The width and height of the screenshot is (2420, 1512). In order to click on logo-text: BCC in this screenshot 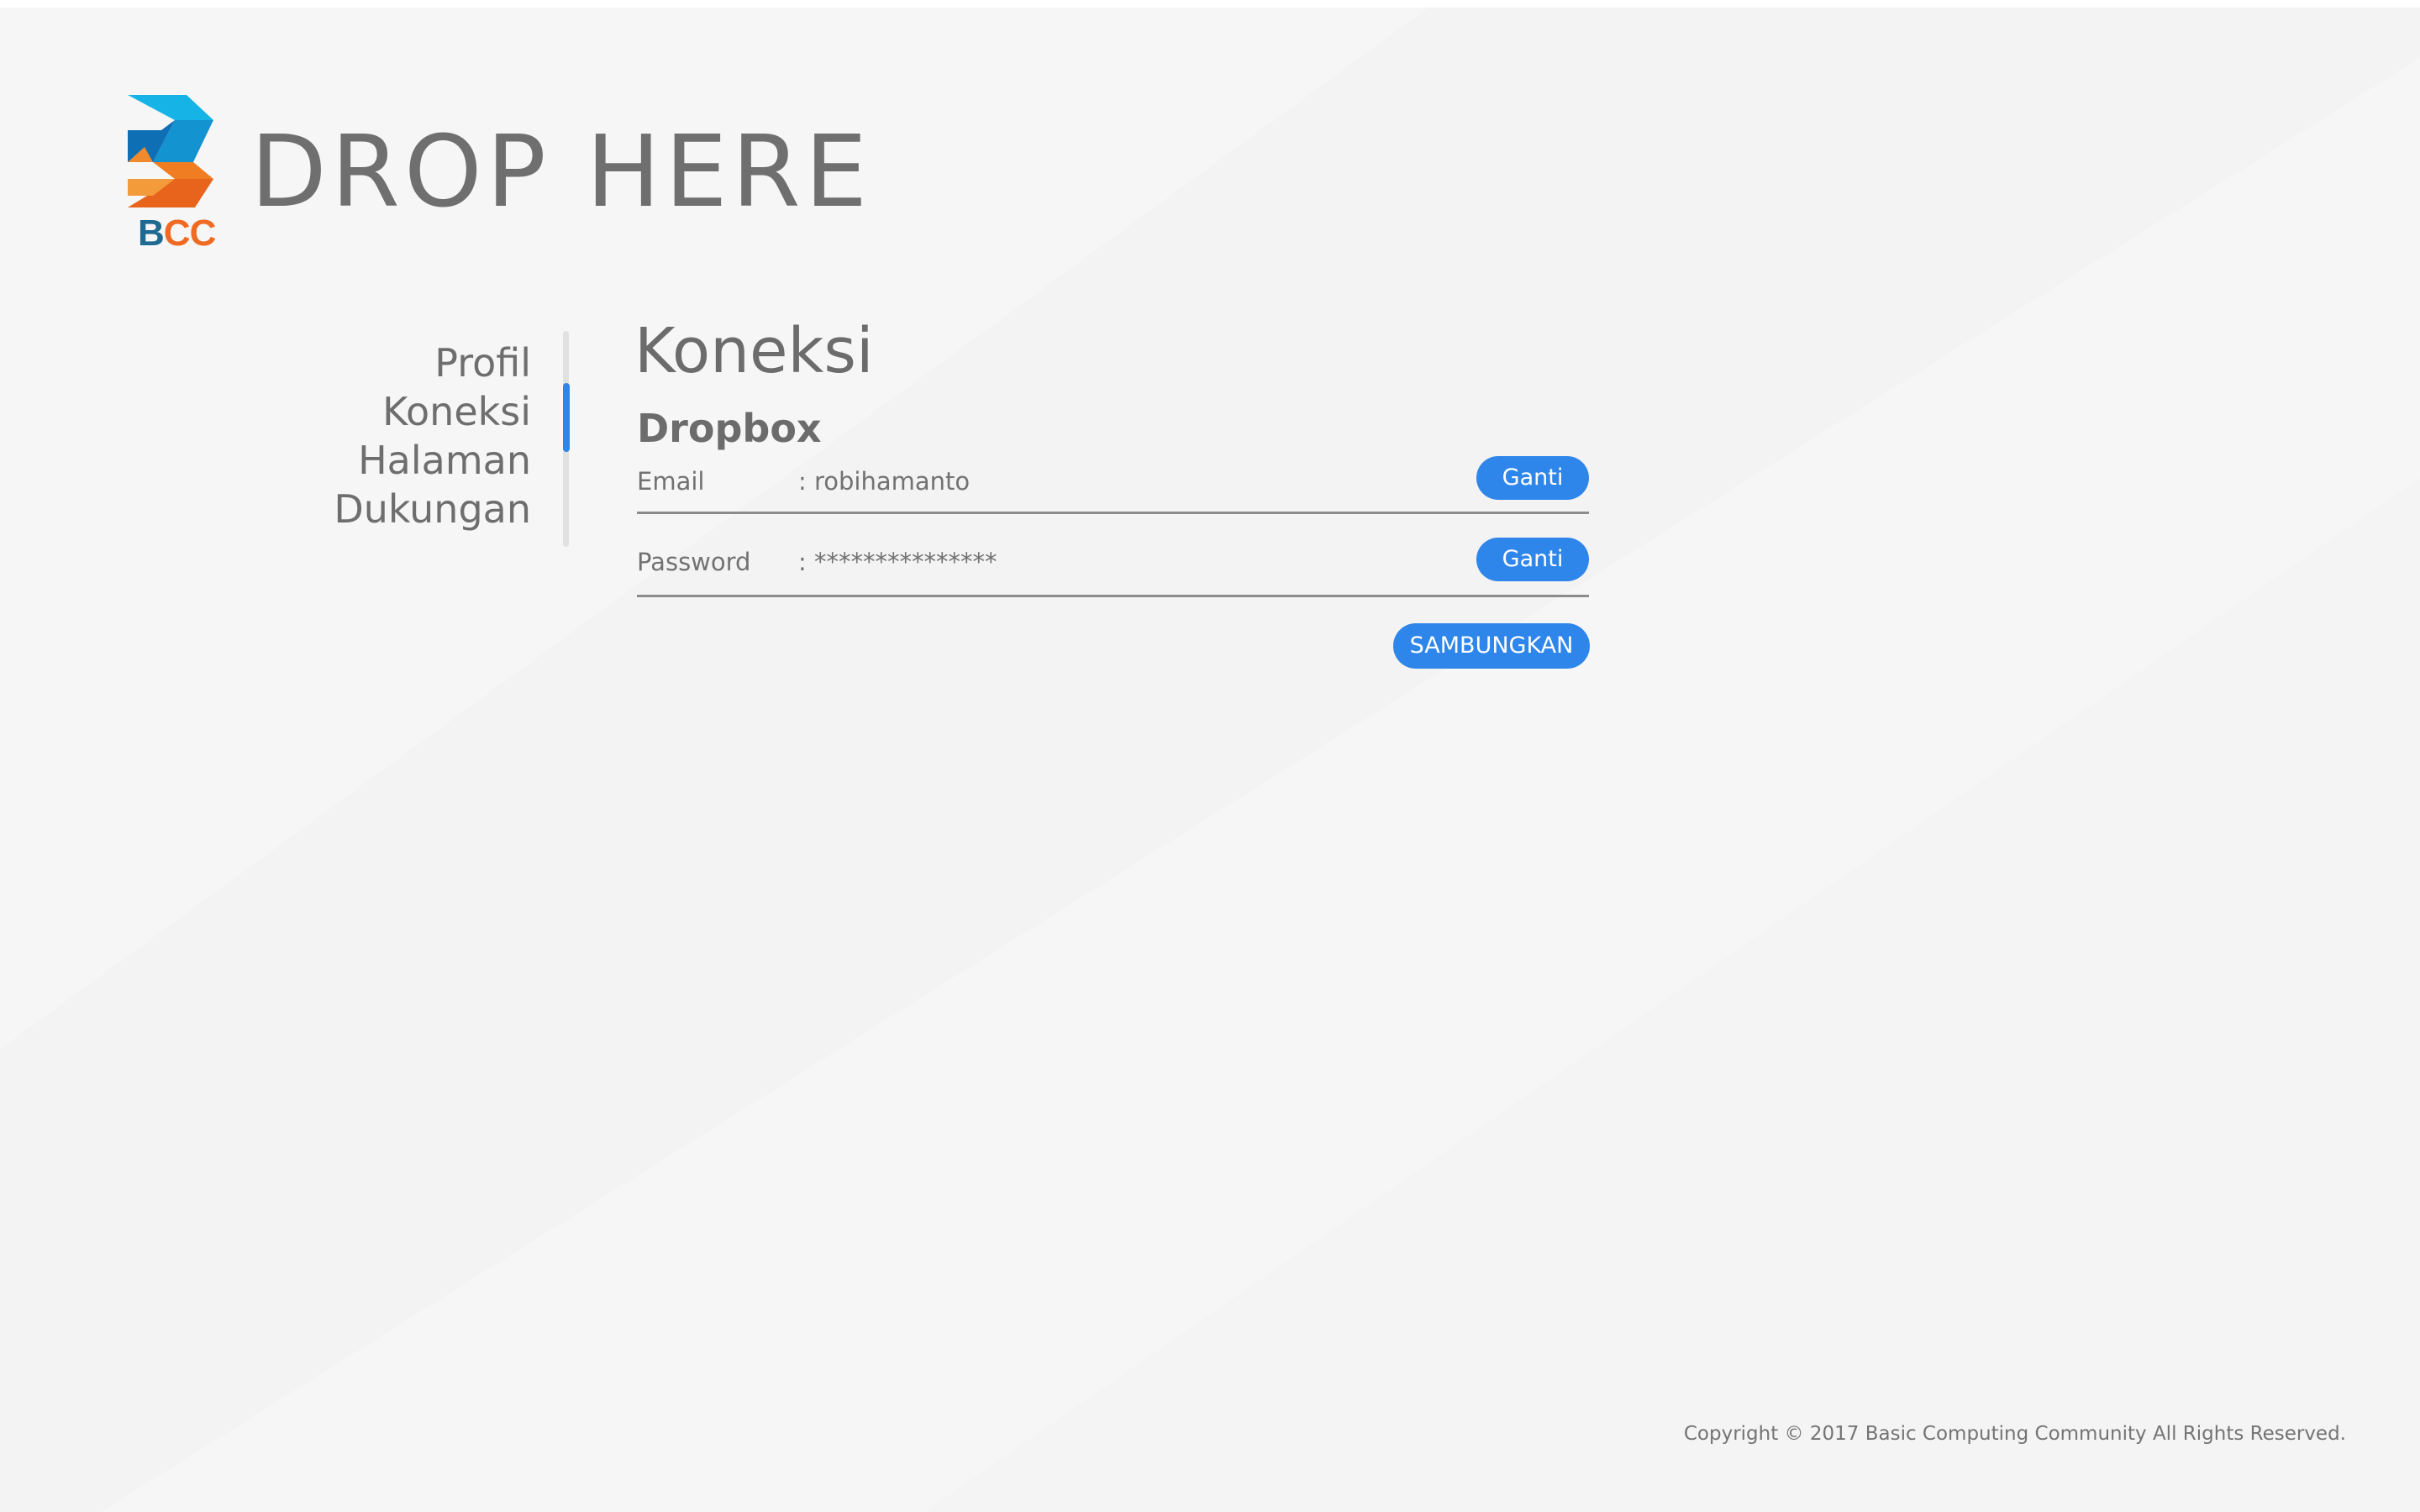, I will do `click(177, 233)`.